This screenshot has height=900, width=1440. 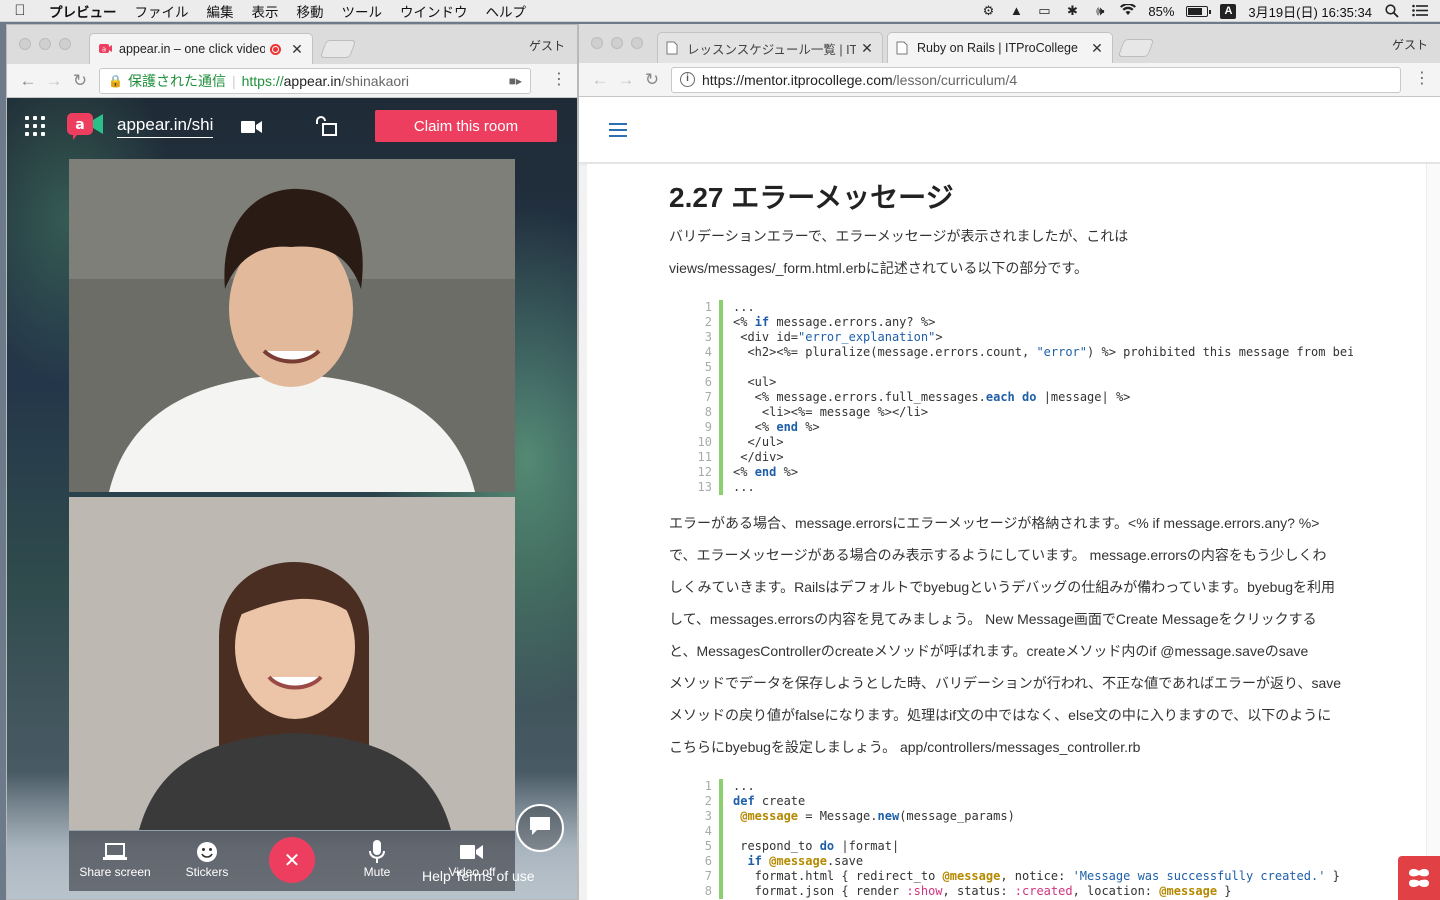 What do you see at coordinates (708, 337) in the screenshot?
I see `line-number: 3` at bounding box center [708, 337].